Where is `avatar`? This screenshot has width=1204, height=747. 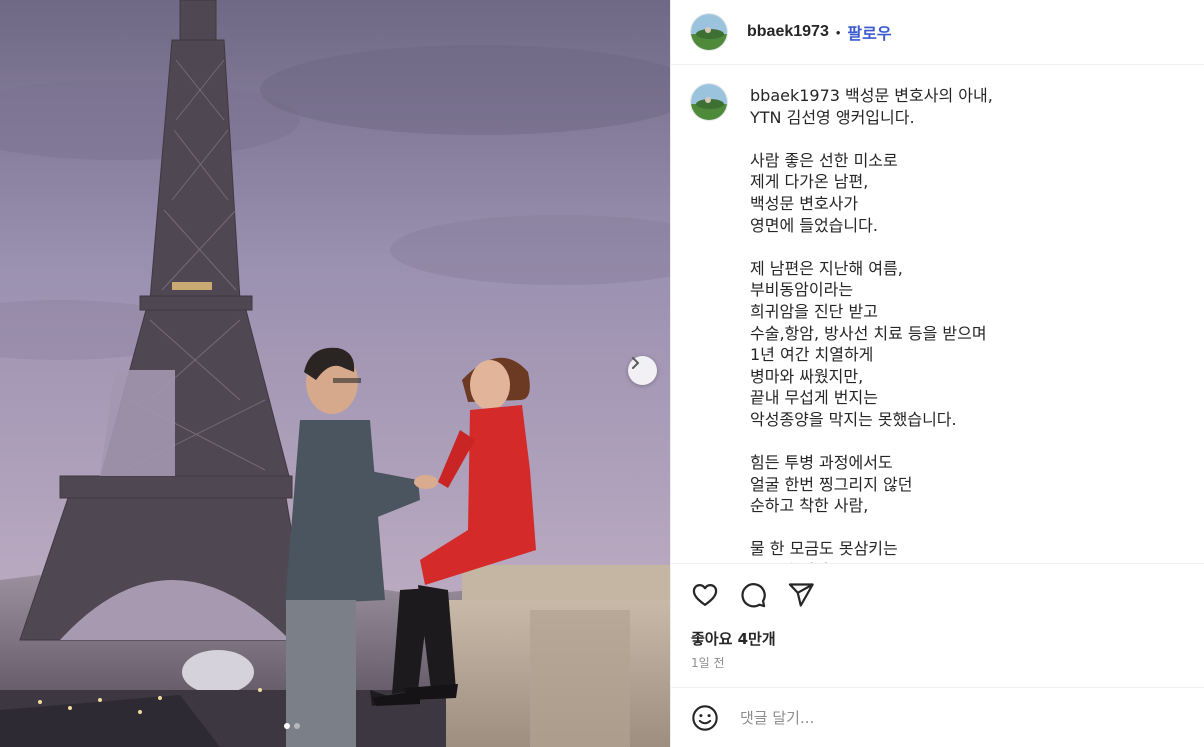
avatar is located at coordinates (709, 32).